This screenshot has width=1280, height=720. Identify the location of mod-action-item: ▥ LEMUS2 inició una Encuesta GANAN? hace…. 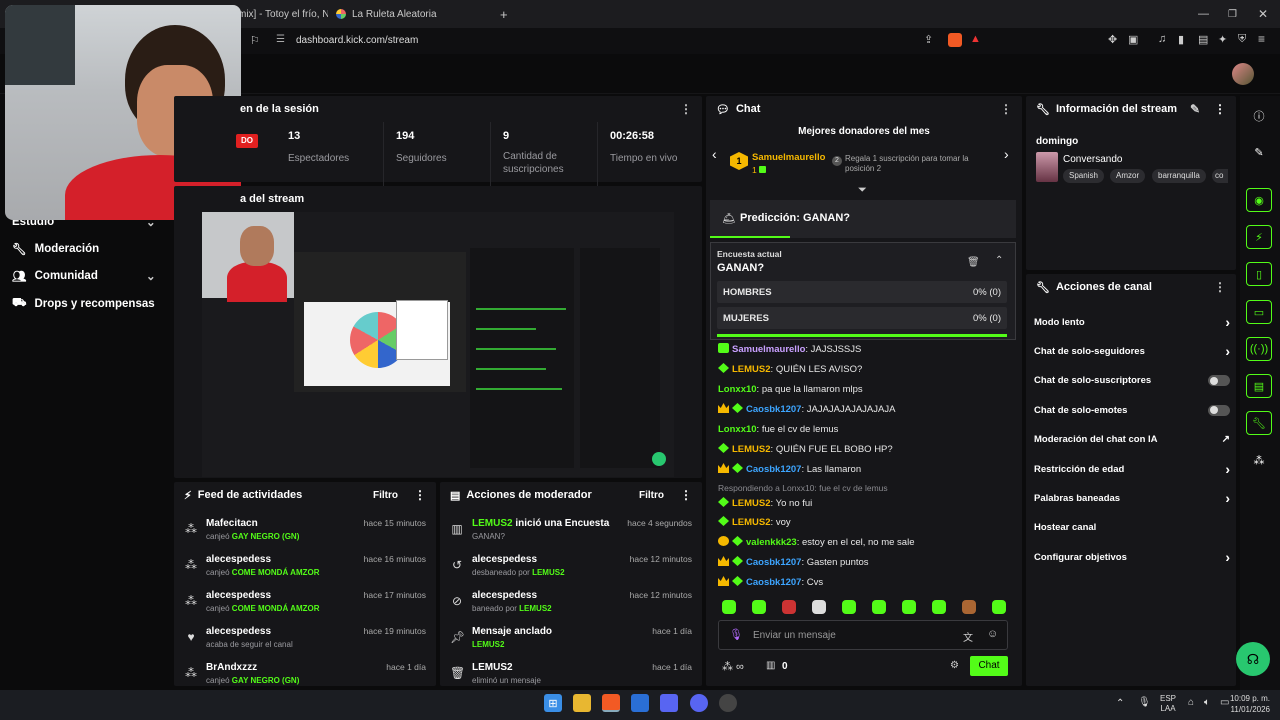
(571, 532).